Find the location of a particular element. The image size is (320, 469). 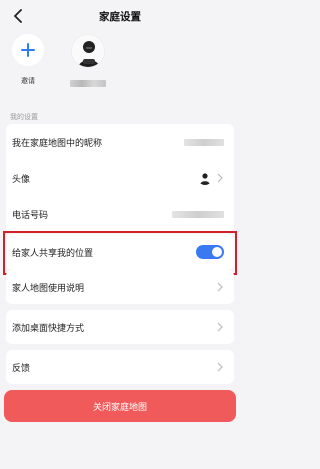

add-member-circle is located at coordinates (28, 50).